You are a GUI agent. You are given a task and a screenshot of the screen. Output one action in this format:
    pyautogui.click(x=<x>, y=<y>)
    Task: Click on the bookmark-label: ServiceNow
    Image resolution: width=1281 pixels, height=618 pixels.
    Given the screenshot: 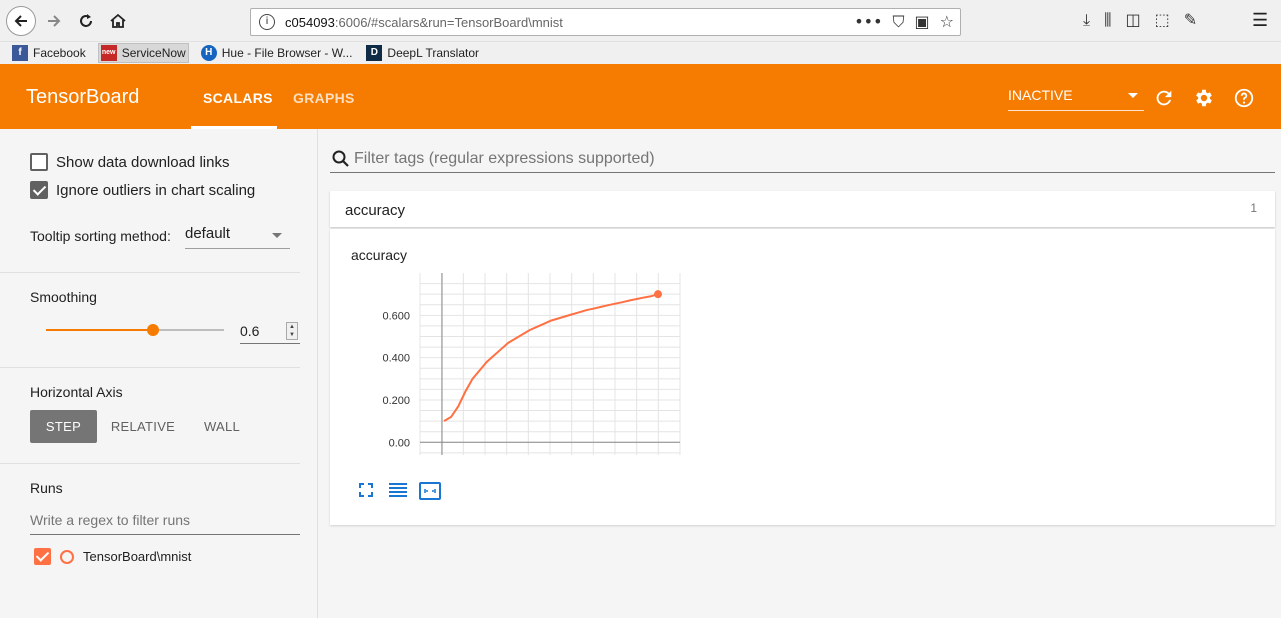 What is the action you would take?
    pyautogui.click(x=153, y=53)
    